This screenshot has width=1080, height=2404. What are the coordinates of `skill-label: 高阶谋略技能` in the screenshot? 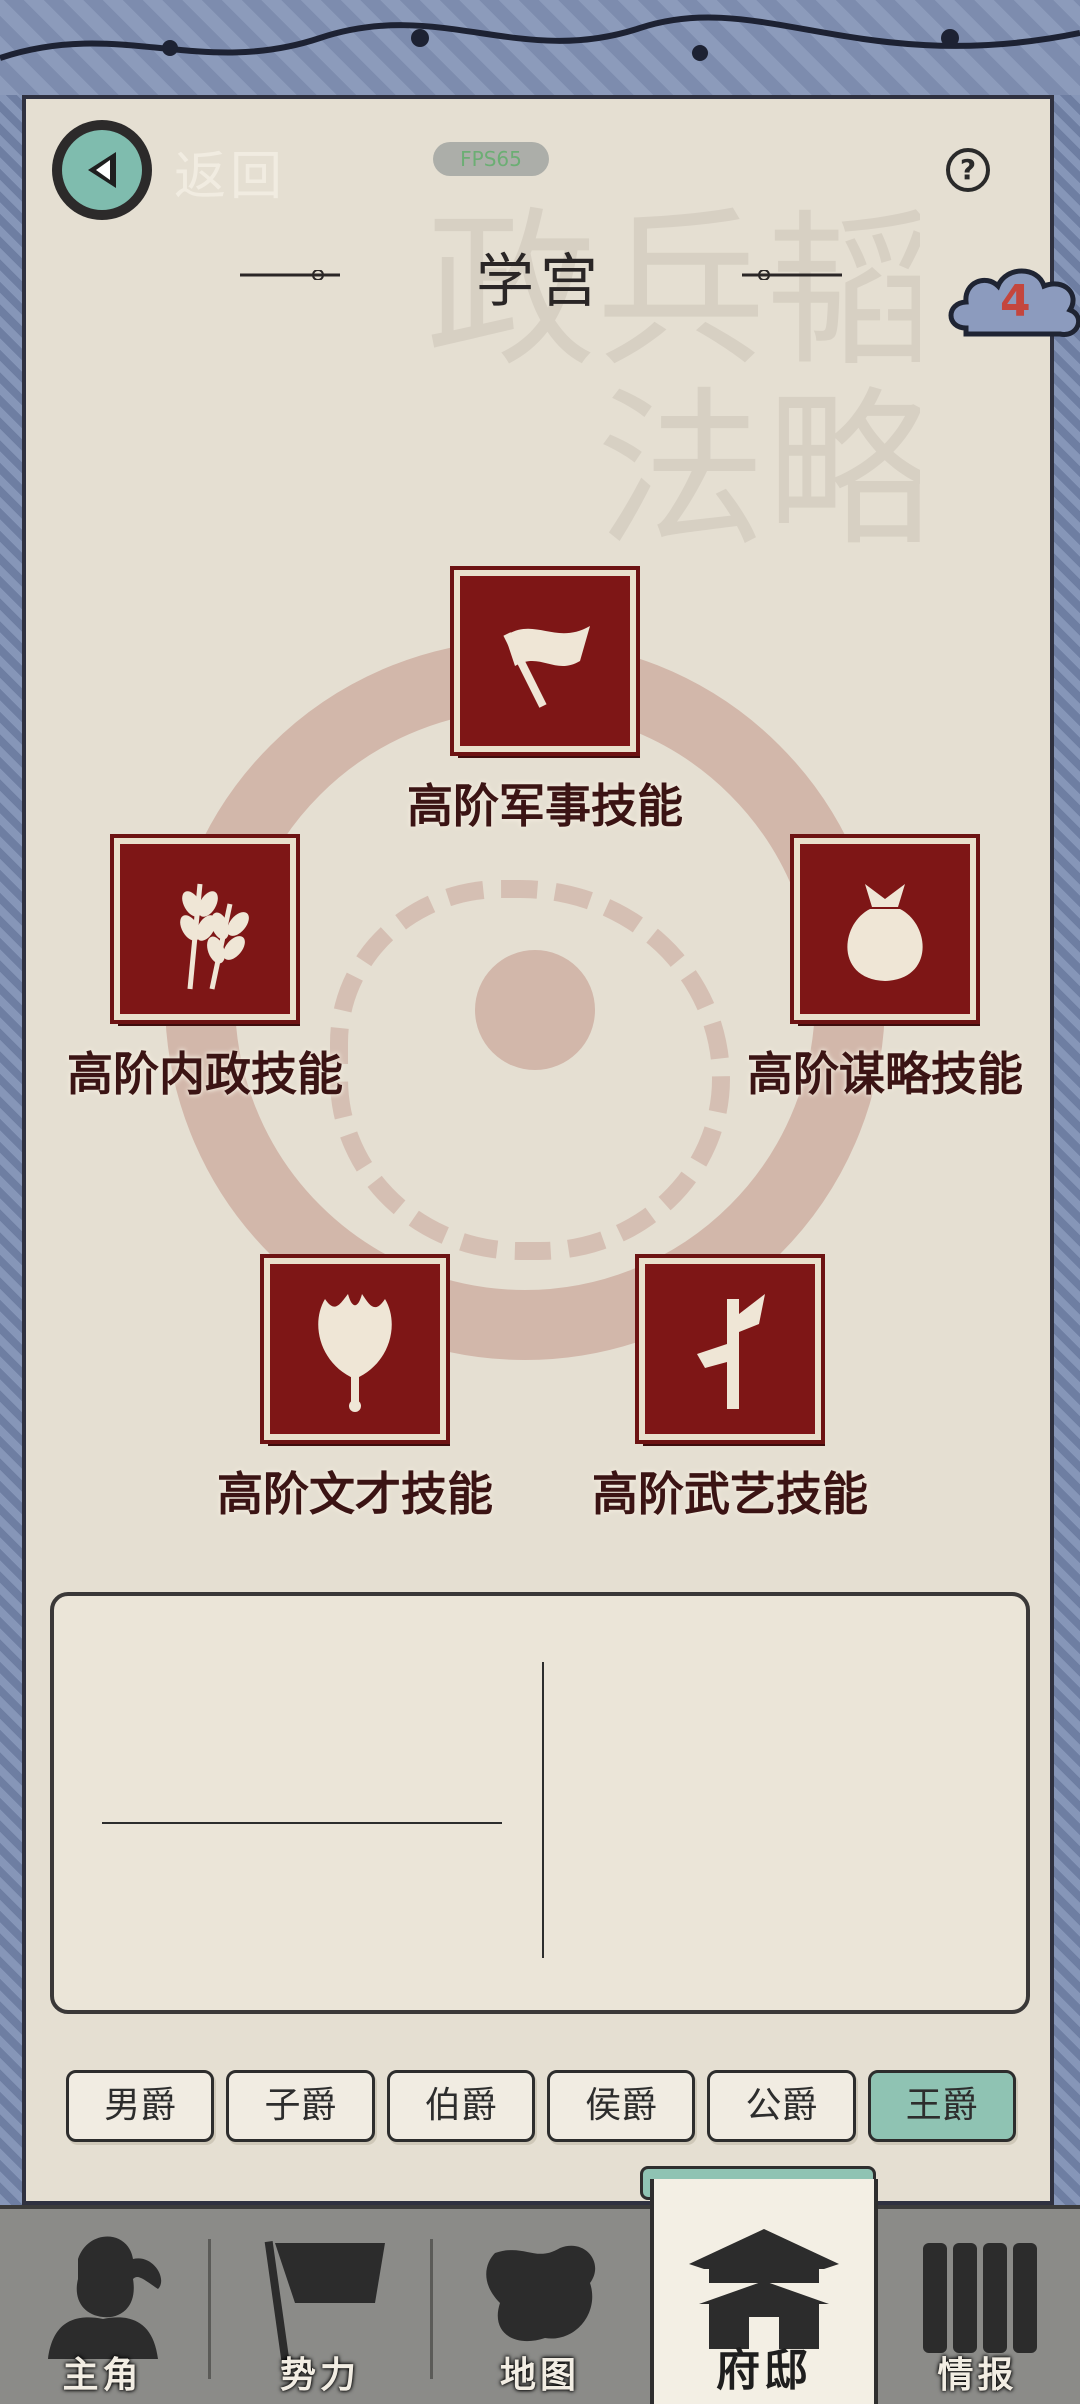 It's located at (885, 1074).